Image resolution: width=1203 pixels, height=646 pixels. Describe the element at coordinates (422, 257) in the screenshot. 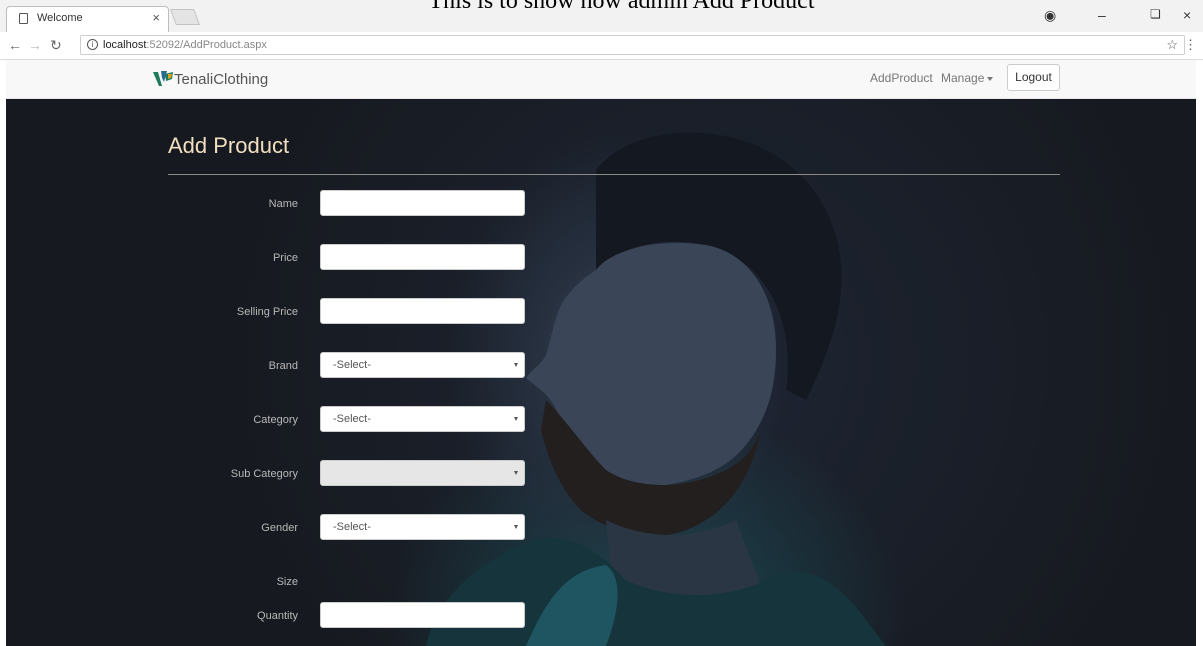

I see `price-input` at that location.